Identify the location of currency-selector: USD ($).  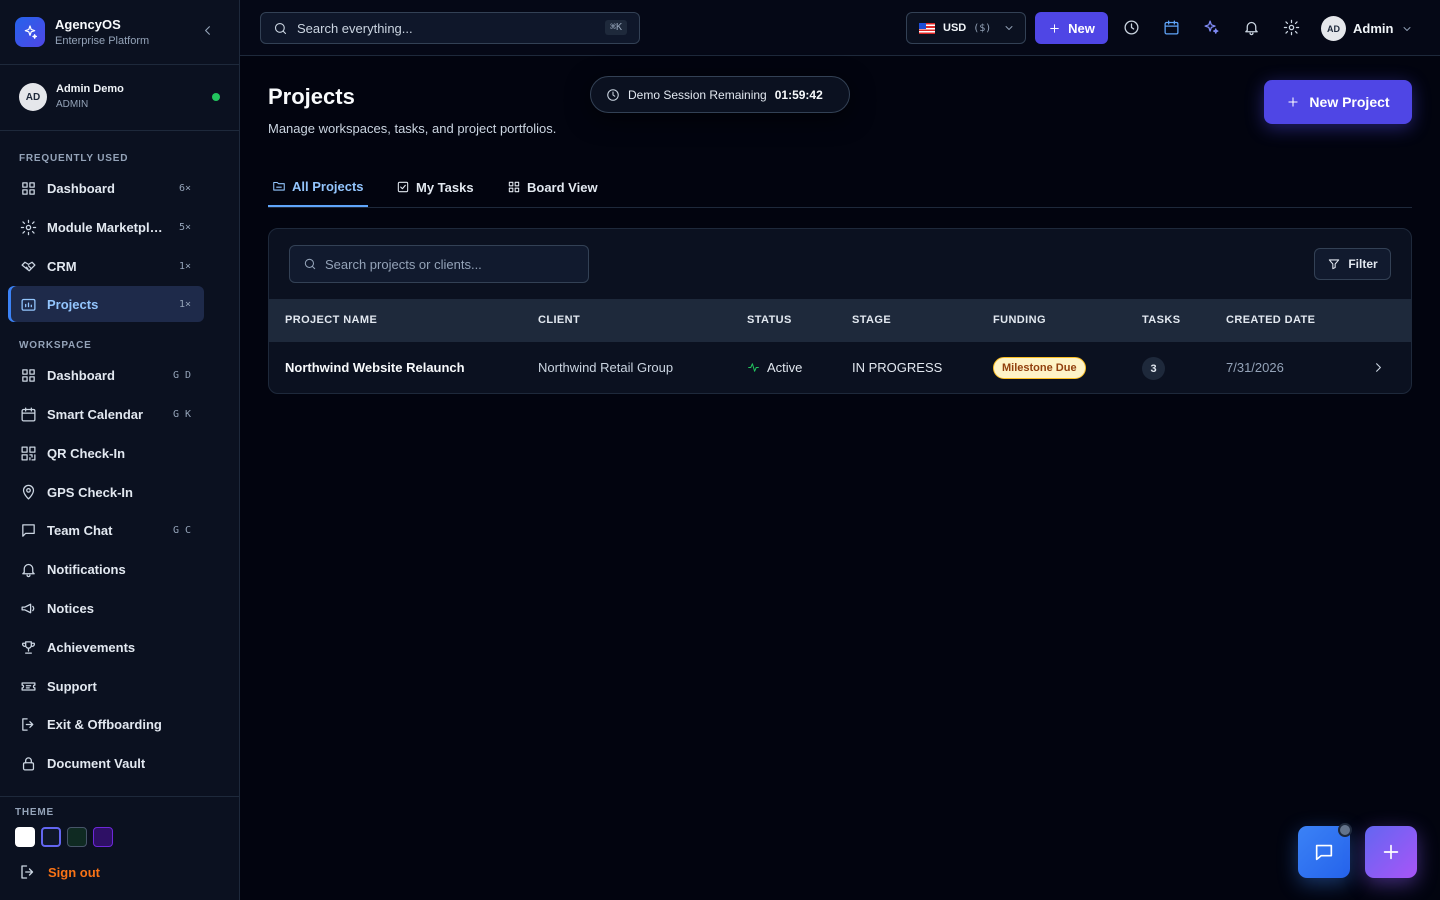
(966, 28).